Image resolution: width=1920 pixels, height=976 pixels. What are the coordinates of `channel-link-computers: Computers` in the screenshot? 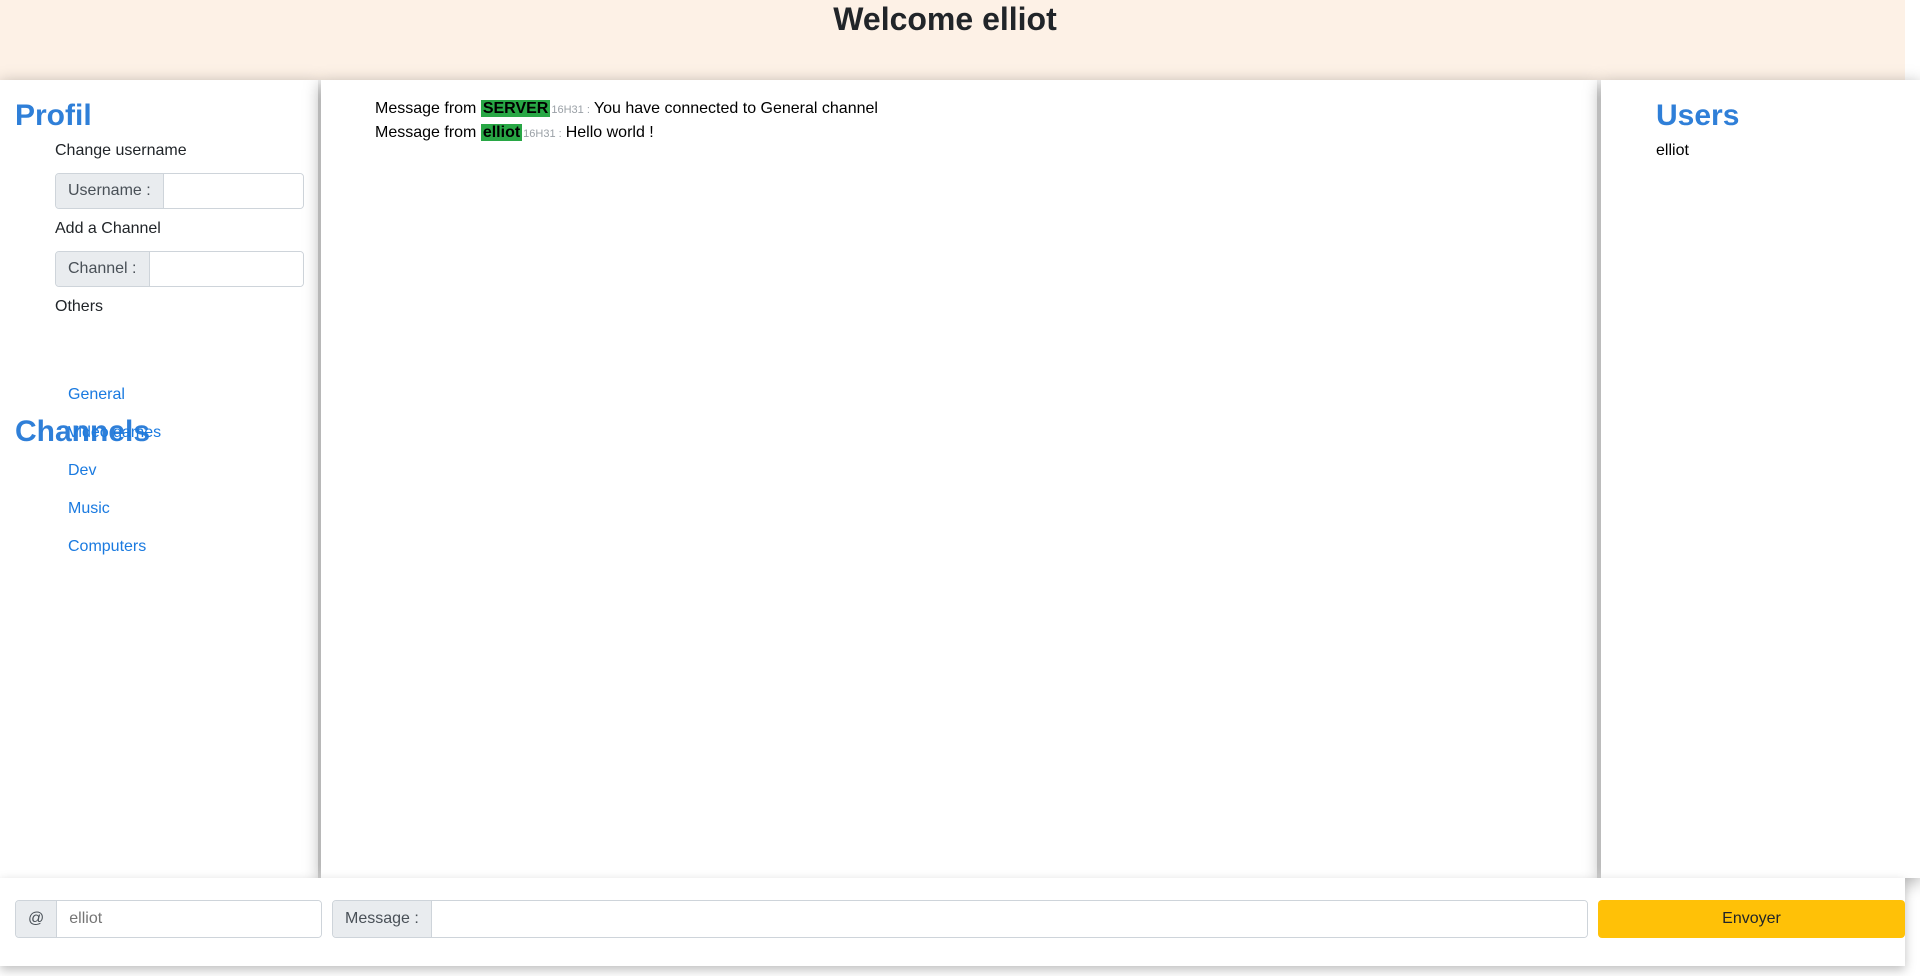 It's located at (107, 547).